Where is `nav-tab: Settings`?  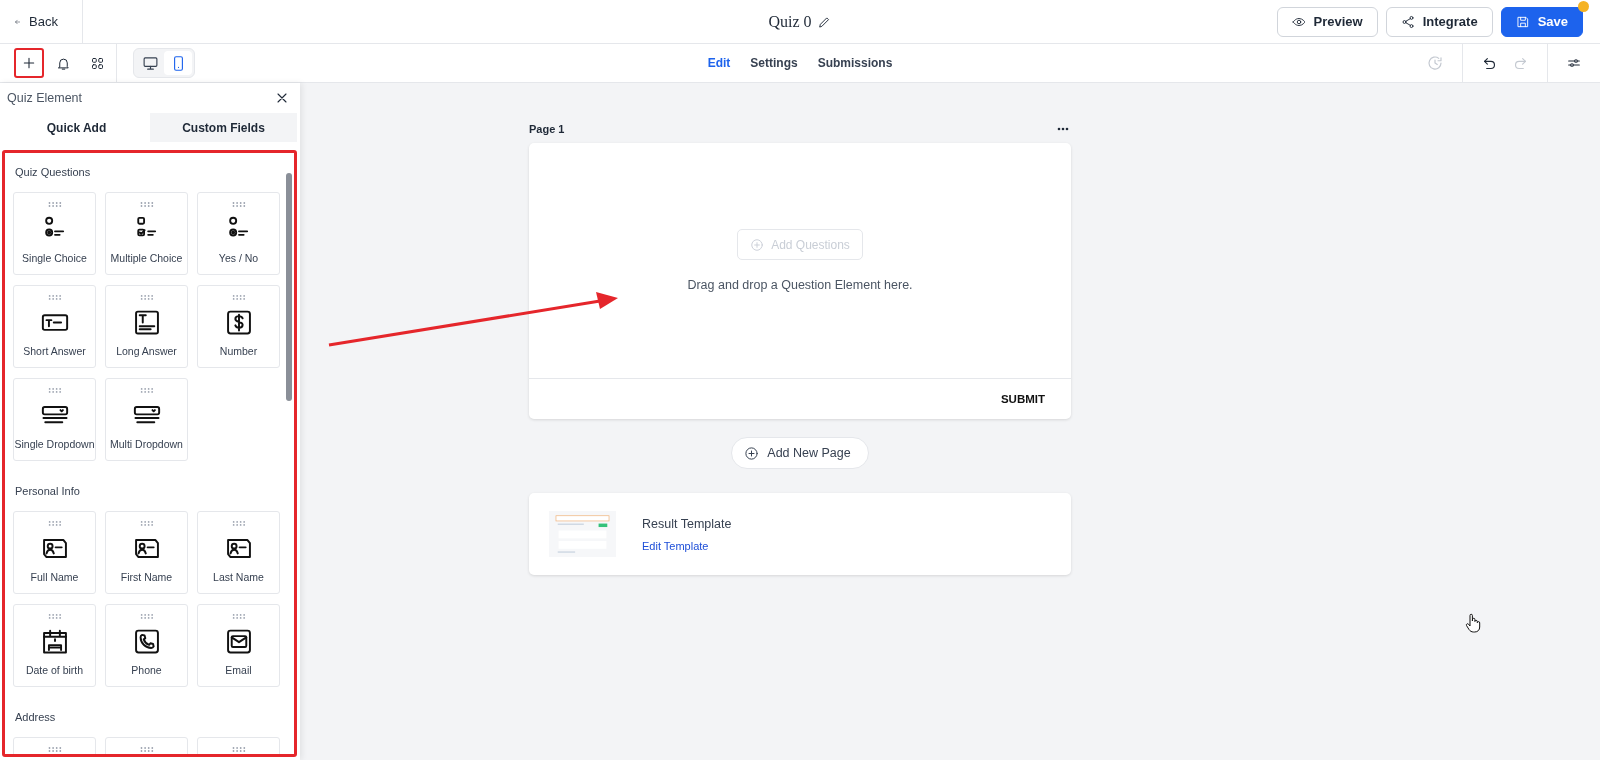 nav-tab: Settings is located at coordinates (774, 63).